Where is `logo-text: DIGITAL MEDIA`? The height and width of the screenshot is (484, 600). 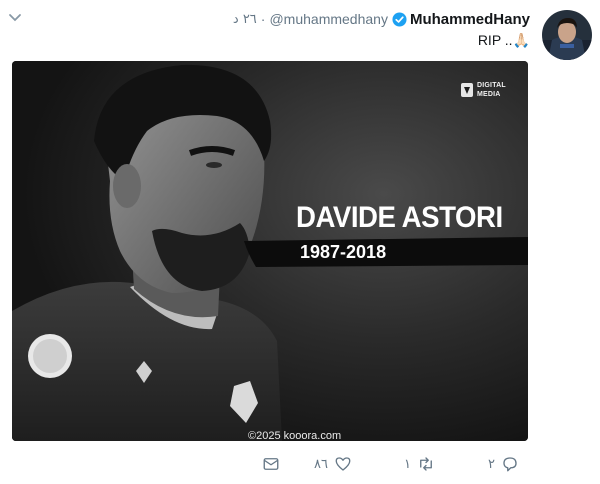
logo-text: DIGITAL MEDIA is located at coordinates (491, 90).